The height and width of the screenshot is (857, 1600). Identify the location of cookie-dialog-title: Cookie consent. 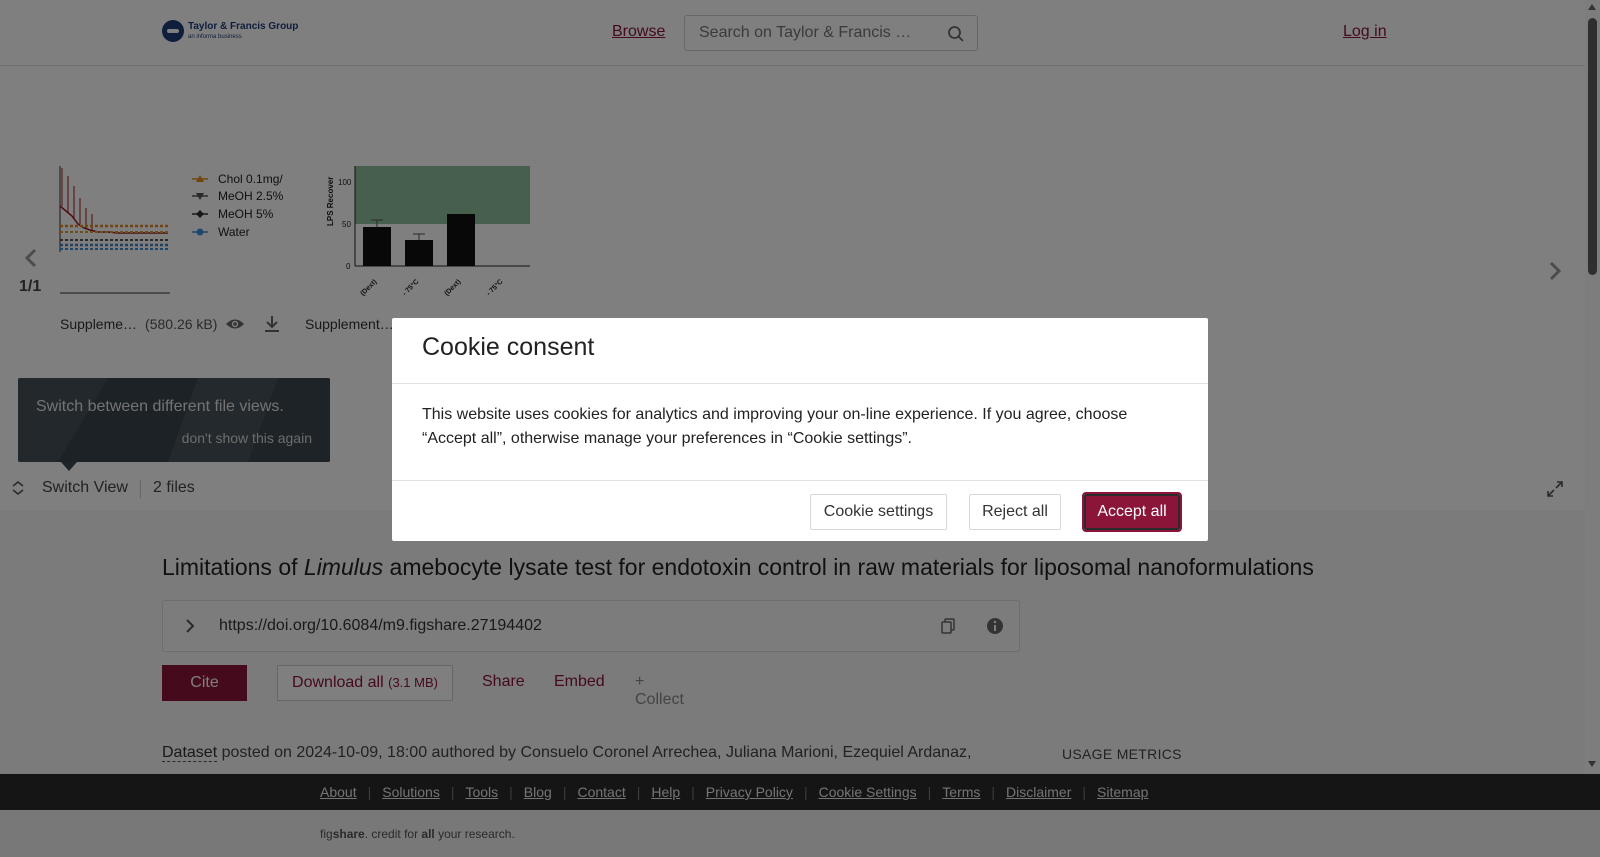
(508, 347).